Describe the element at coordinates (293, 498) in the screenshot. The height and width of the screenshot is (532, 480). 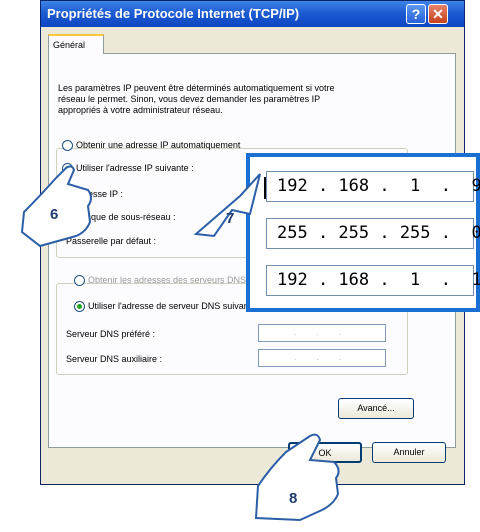
I see `step-8-label: 8` at that location.